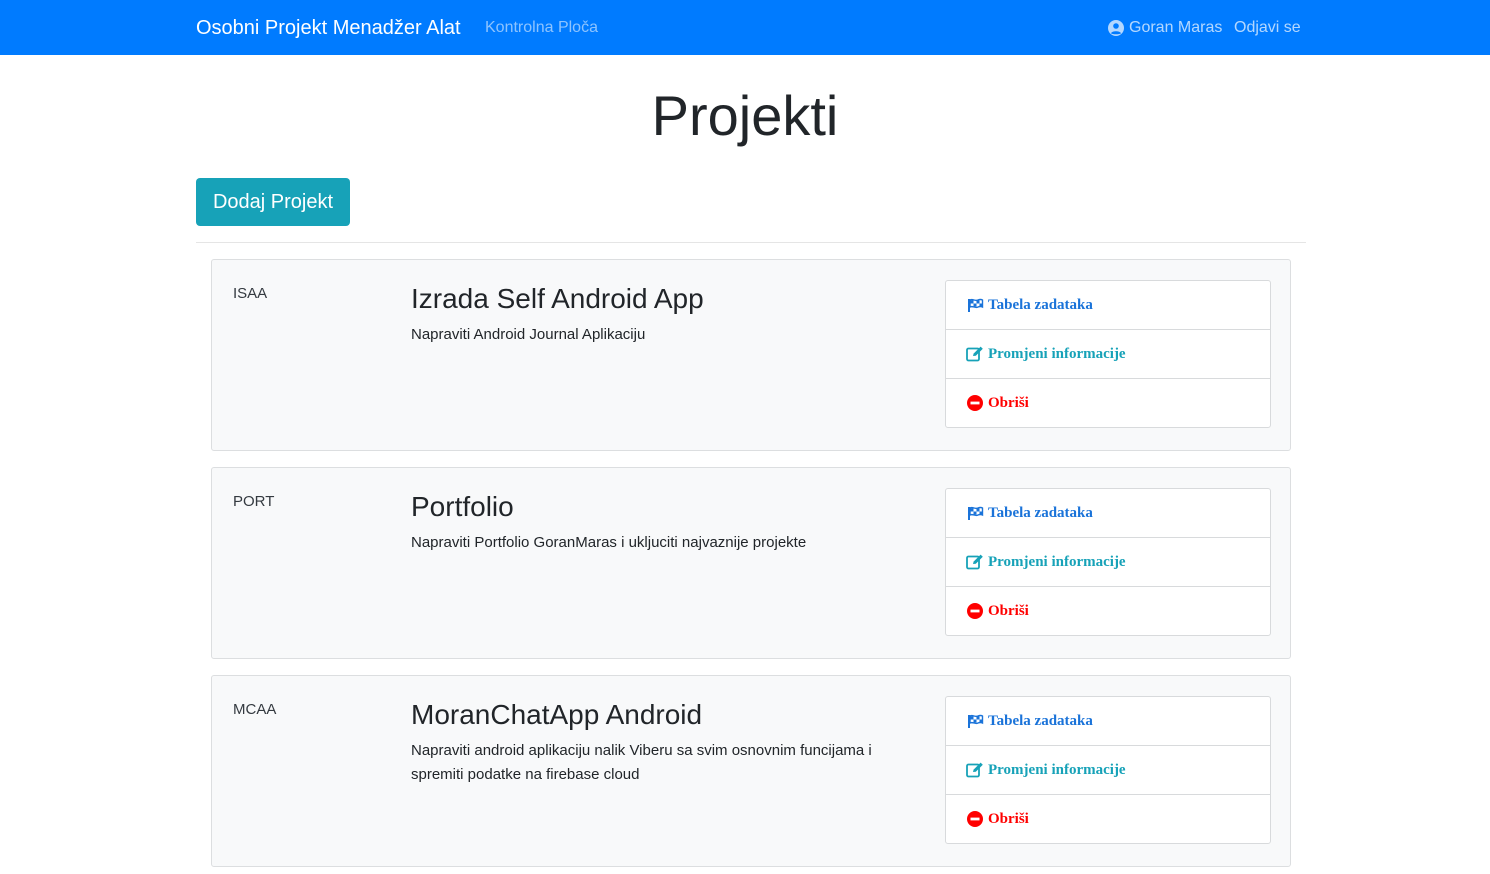 The width and height of the screenshot is (1490, 874). Describe the element at coordinates (745, 115) in the screenshot. I see `page-title: Projekti` at that location.